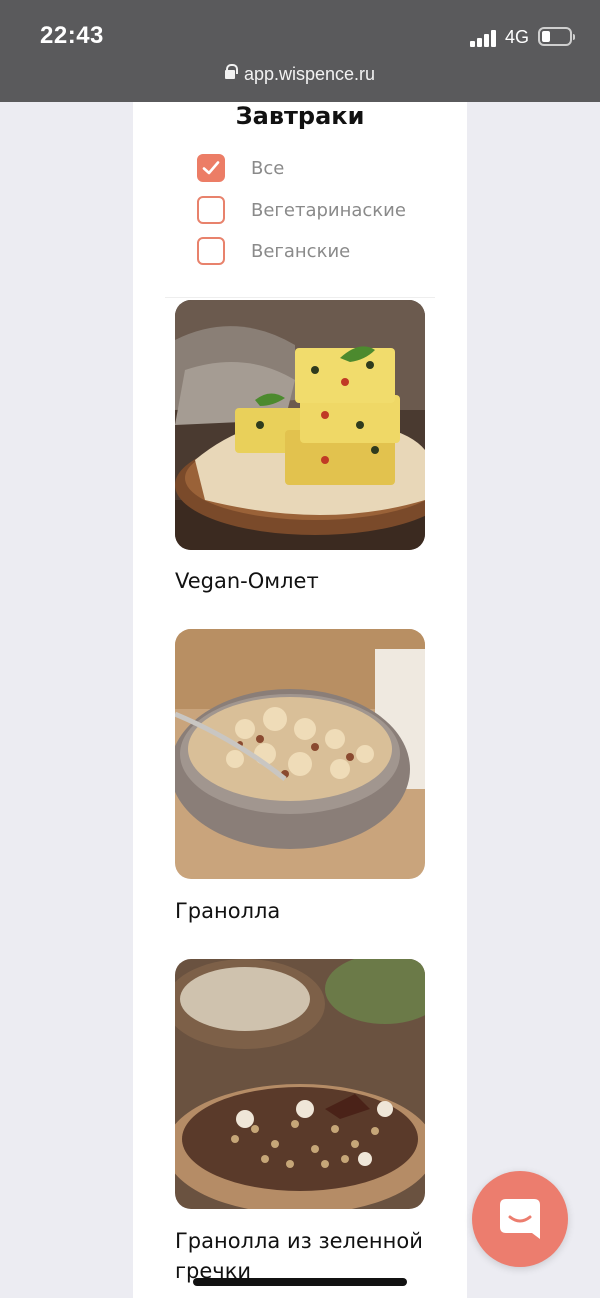 The image size is (600, 1298). I want to click on filter-vegan: Веганские, so click(273, 251).